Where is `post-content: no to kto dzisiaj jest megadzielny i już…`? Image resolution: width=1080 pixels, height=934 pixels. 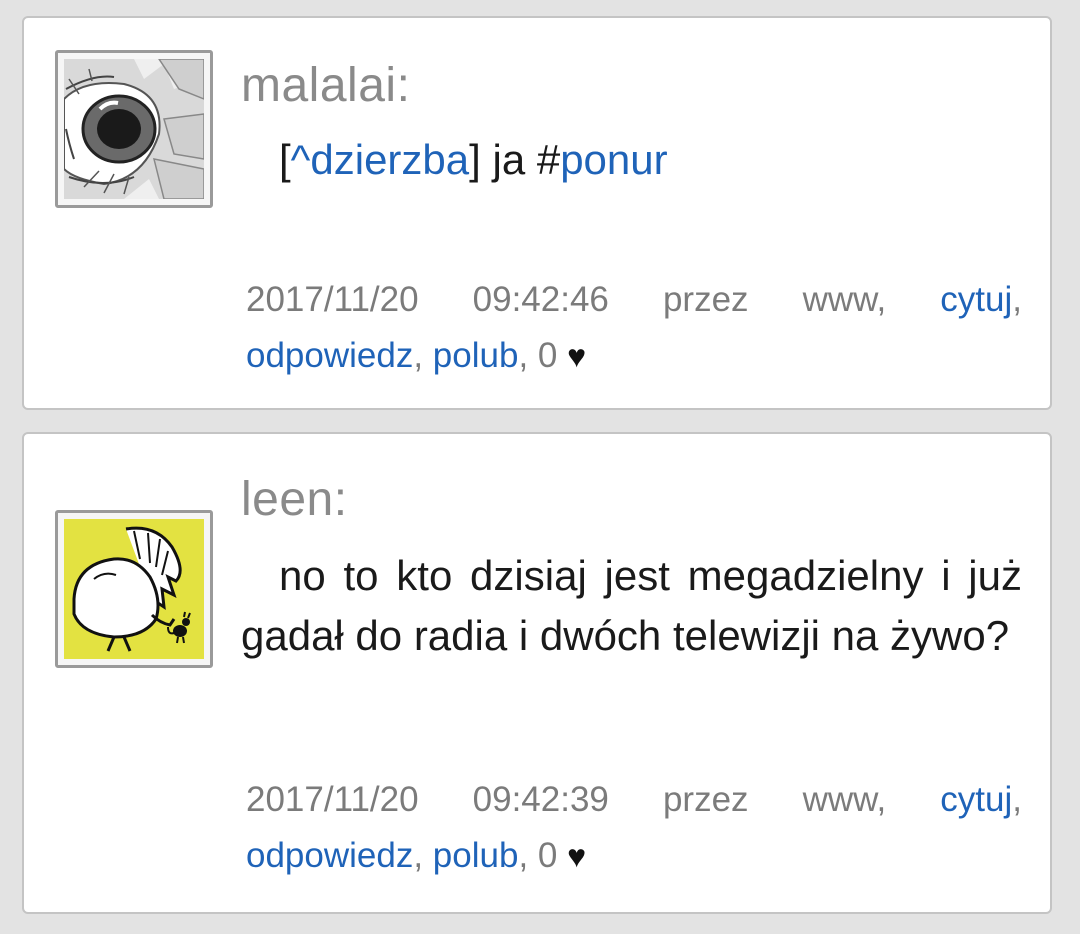 post-content: no to kto dzisiaj jest megadzielny i już… is located at coordinates (631, 606).